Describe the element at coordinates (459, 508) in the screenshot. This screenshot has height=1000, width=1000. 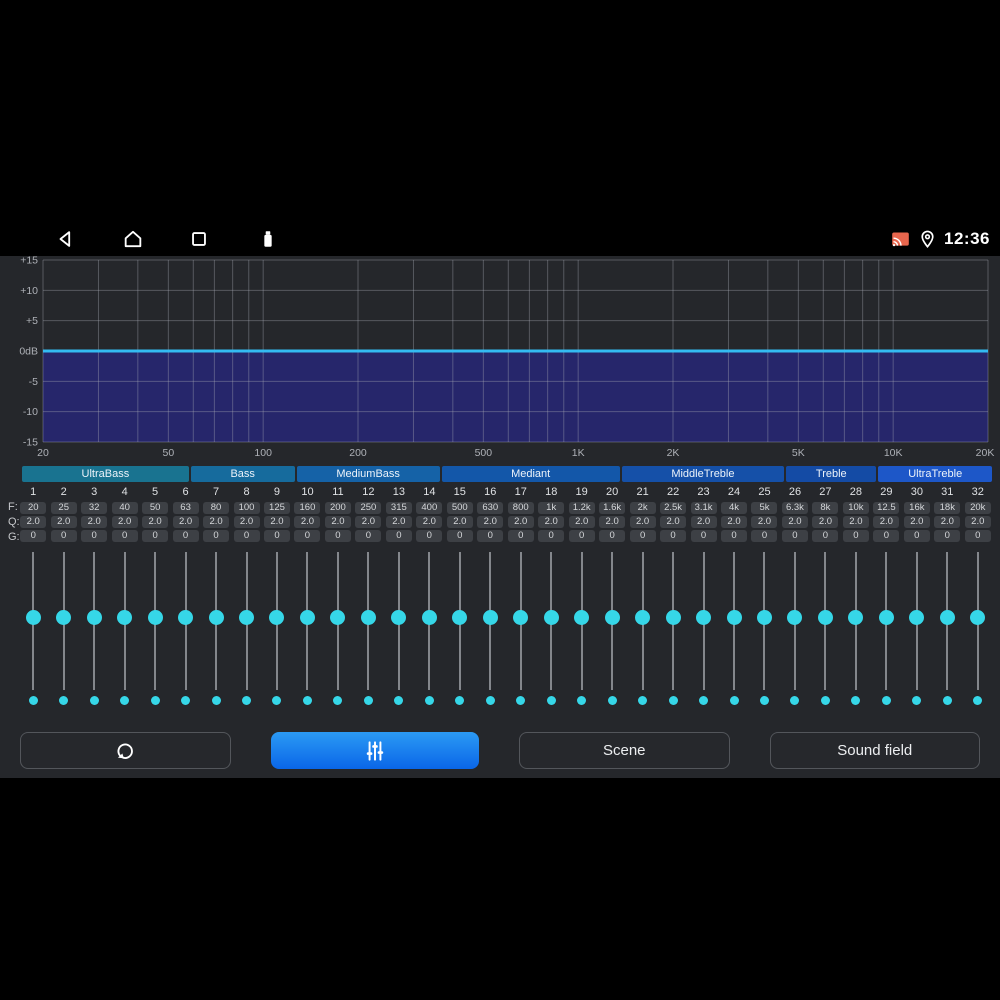
I see `freq-value: 500` at that location.